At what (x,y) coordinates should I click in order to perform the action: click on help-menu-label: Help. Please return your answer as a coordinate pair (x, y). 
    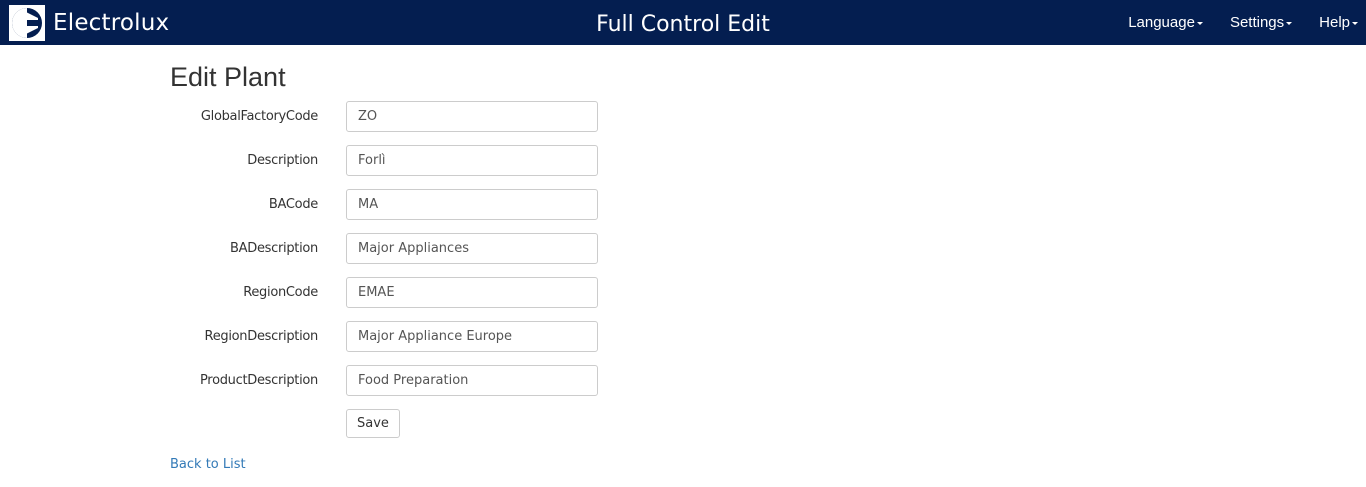
    Looking at the image, I should click on (1334, 22).